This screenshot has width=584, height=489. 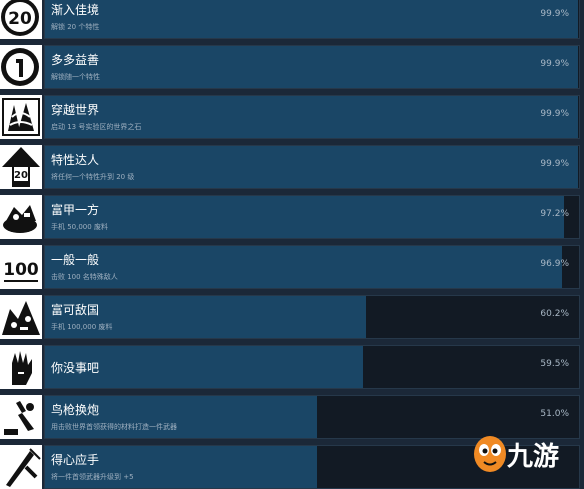 What do you see at coordinates (75, 110) in the screenshot?
I see `achievement-title: 穿越世界` at bounding box center [75, 110].